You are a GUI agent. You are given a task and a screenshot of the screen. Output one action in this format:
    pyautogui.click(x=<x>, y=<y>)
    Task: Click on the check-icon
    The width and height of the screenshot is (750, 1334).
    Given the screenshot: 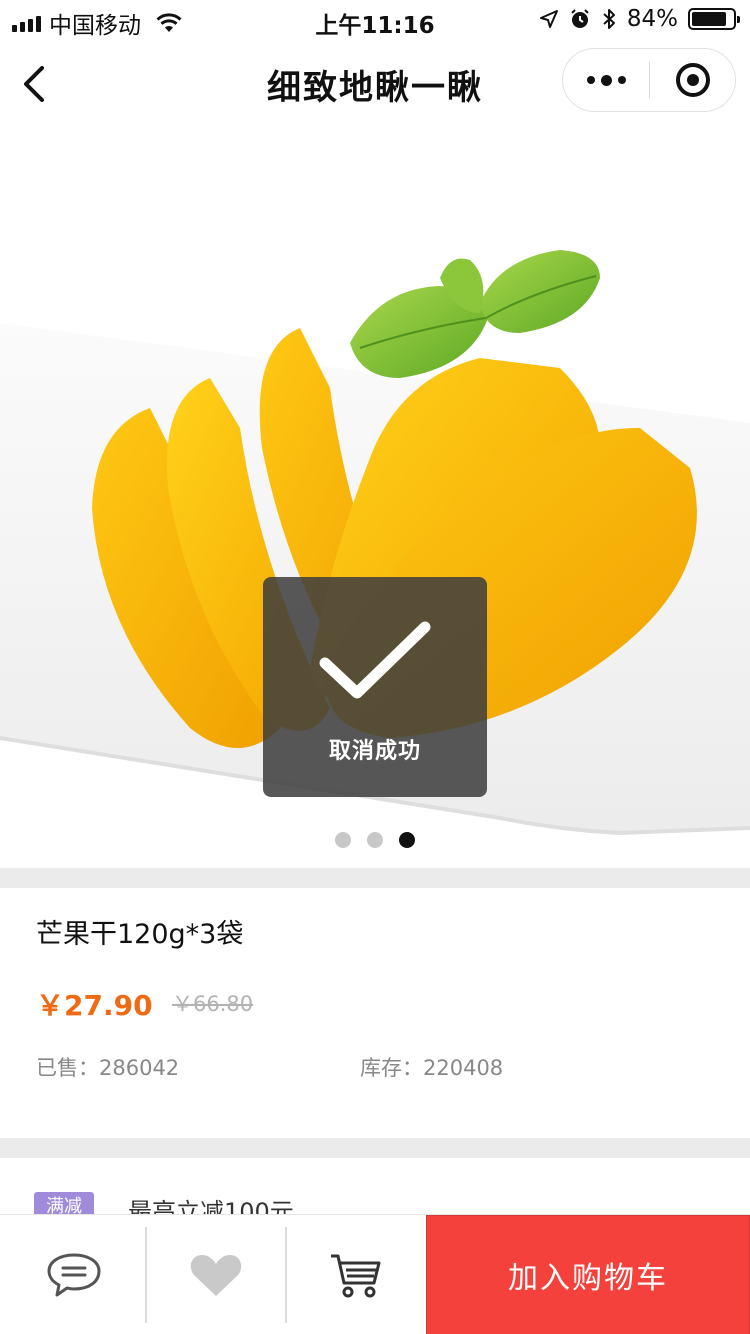 What is the action you would take?
    pyautogui.click(x=375, y=660)
    